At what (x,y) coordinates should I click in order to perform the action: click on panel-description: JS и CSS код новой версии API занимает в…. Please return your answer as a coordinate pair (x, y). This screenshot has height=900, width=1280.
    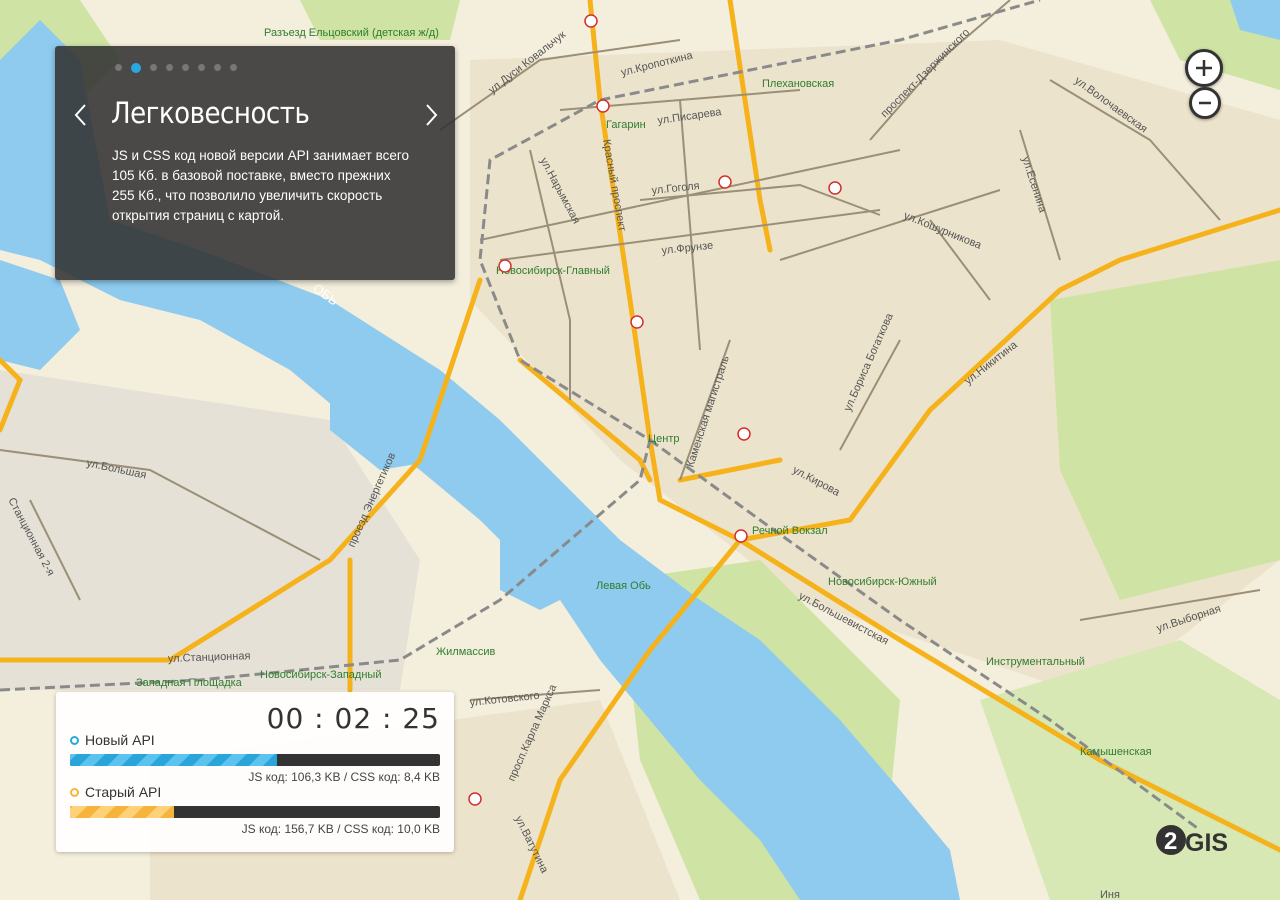
    Looking at the image, I should click on (261, 185).